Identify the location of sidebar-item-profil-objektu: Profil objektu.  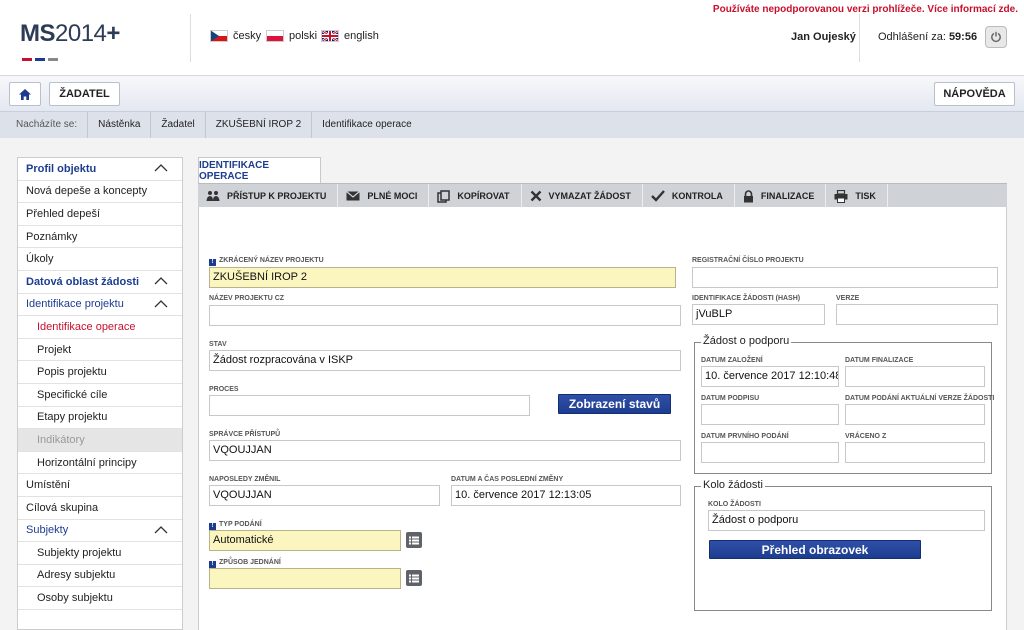
(100, 169).